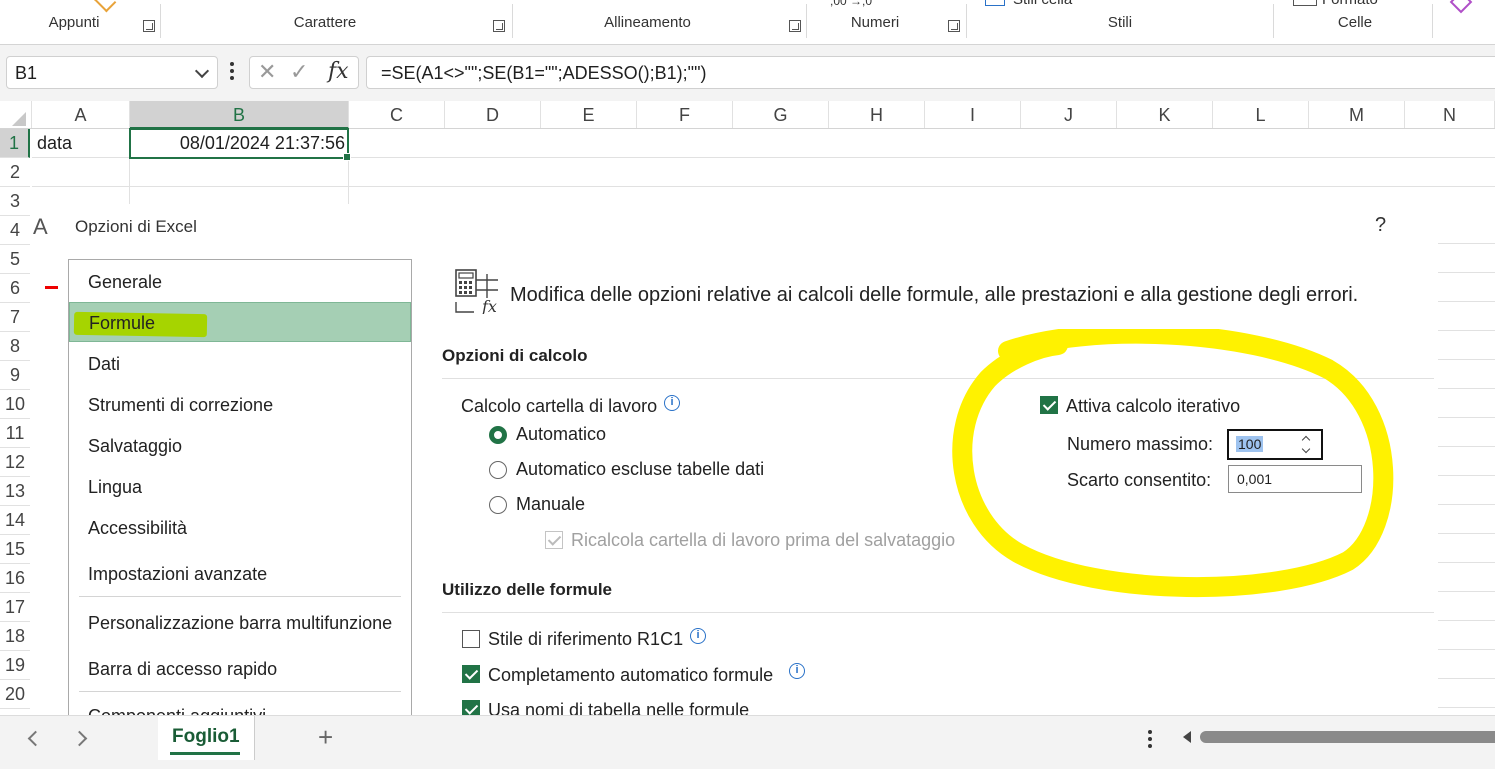  Describe the element at coordinates (15, 259) in the screenshot. I see `row-header-5: 5` at that location.